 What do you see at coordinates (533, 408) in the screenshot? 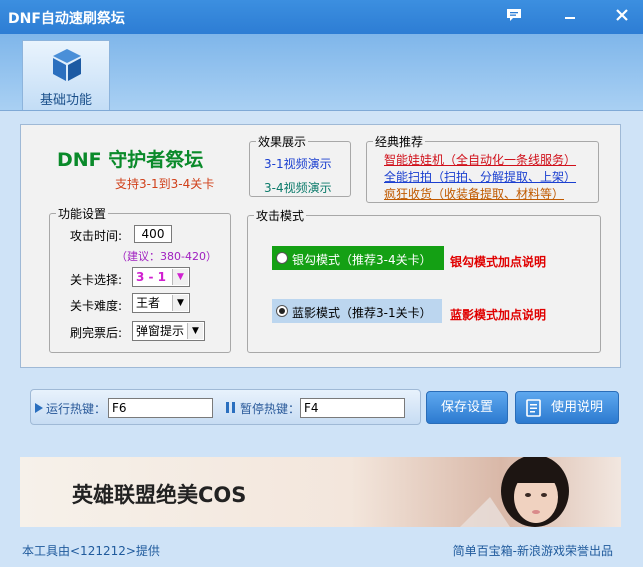
I see `document-icon` at bounding box center [533, 408].